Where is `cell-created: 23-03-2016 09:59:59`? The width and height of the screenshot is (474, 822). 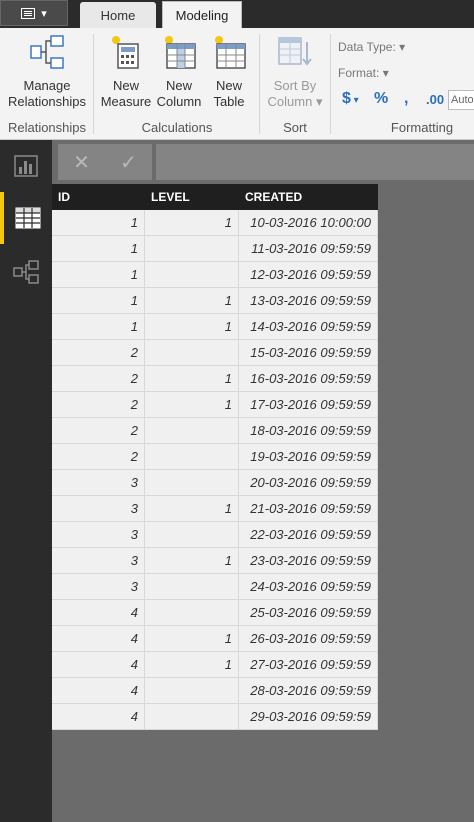
cell-created: 23-03-2016 09:59:59 is located at coordinates (308, 560).